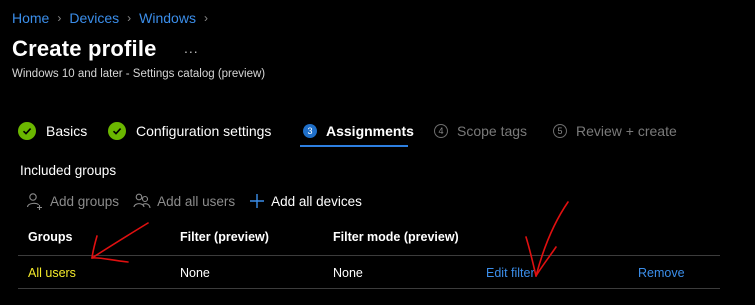 The height and width of the screenshot is (305, 755). I want to click on group-name-cell: All users, so click(52, 273).